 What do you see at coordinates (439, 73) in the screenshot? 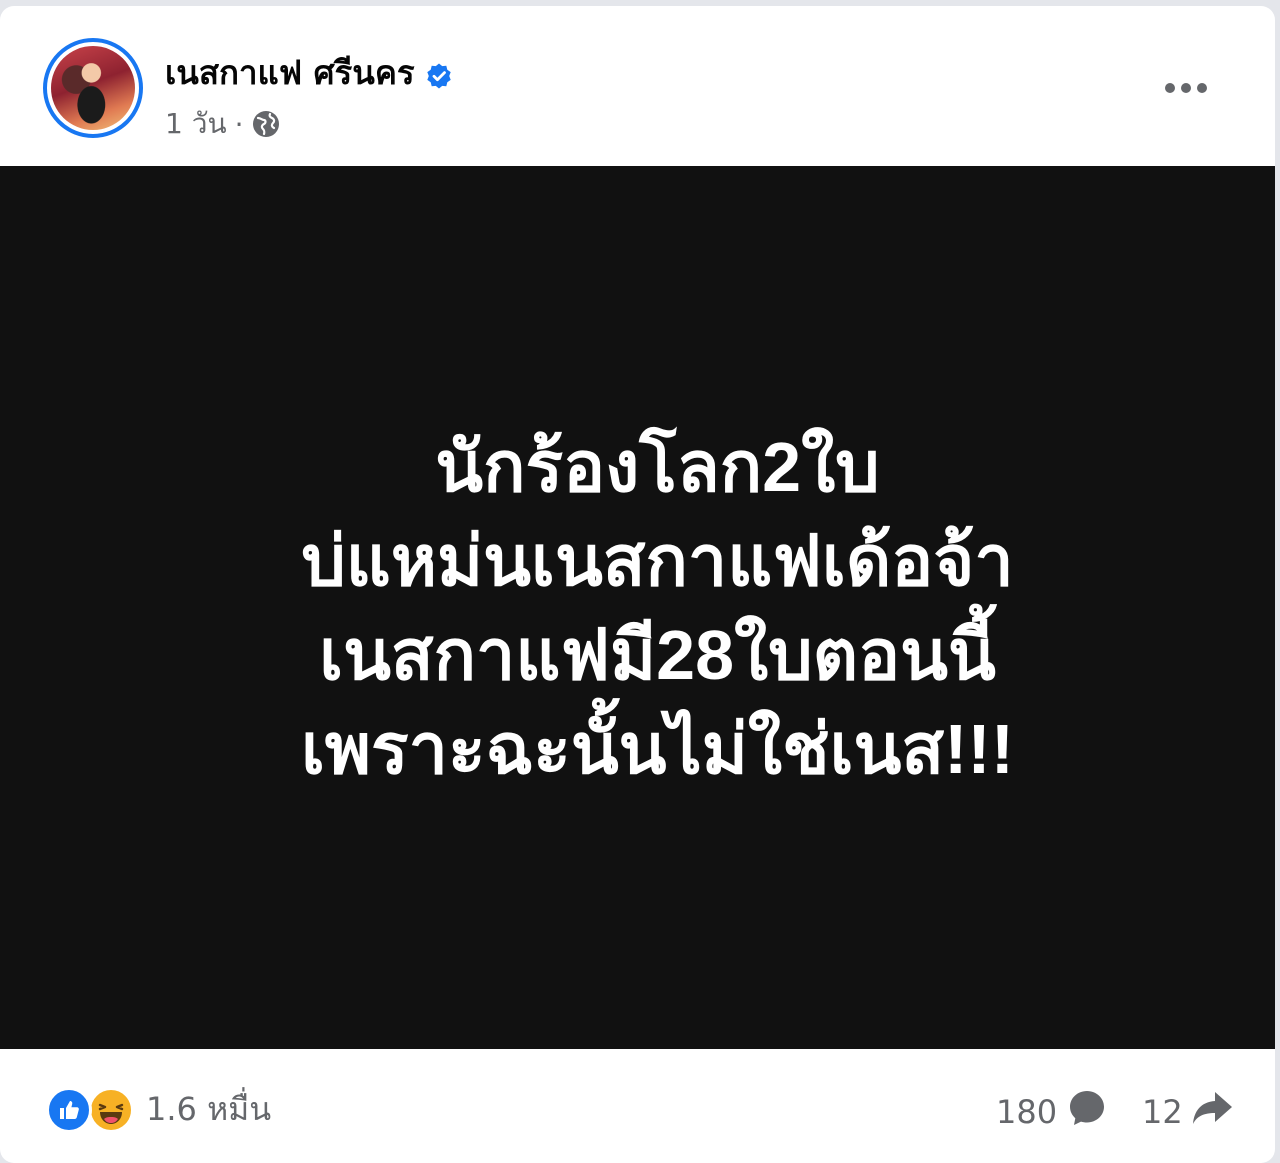
I see `verified-badge-icon` at bounding box center [439, 73].